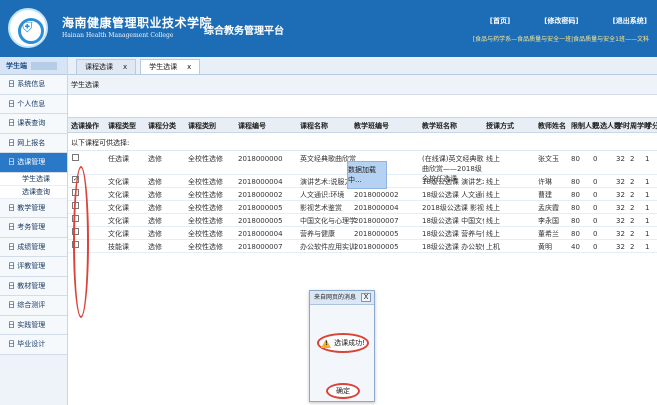 The width and height of the screenshot is (657, 405). I want to click on dialog-title-text: 来自网页的消息, so click(335, 297).